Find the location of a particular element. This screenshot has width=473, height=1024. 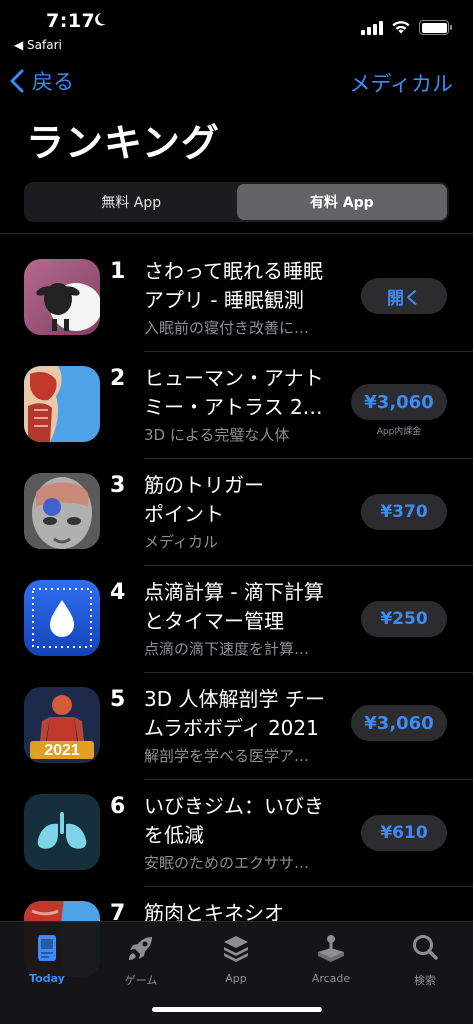

segmented-control: 無料 App 有料 App is located at coordinates (236, 202).